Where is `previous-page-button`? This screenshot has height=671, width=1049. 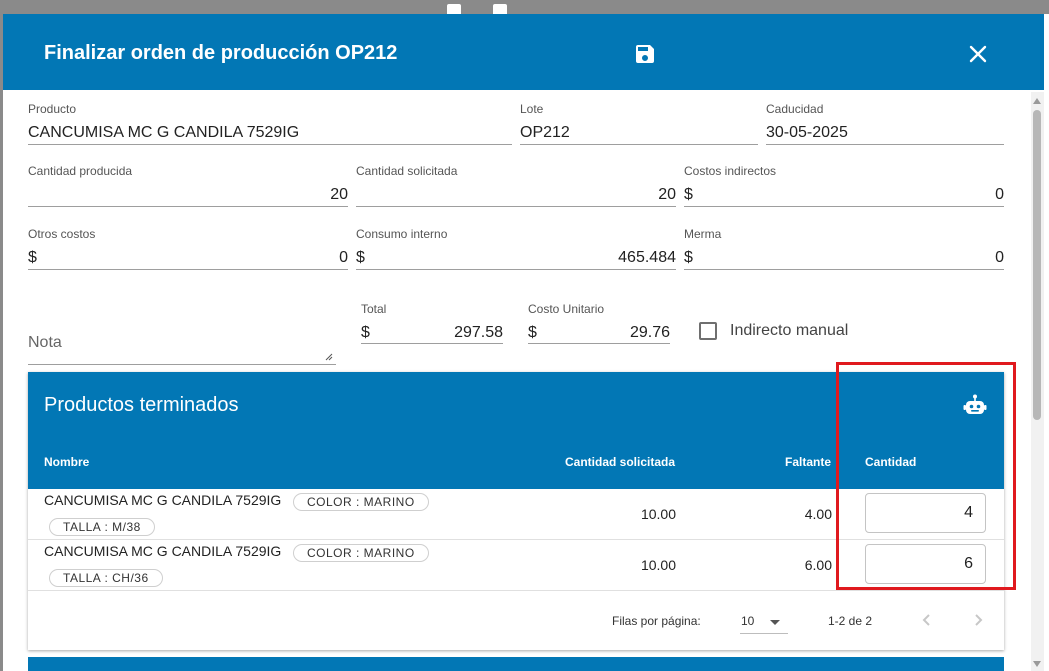
previous-page-button is located at coordinates (927, 620).